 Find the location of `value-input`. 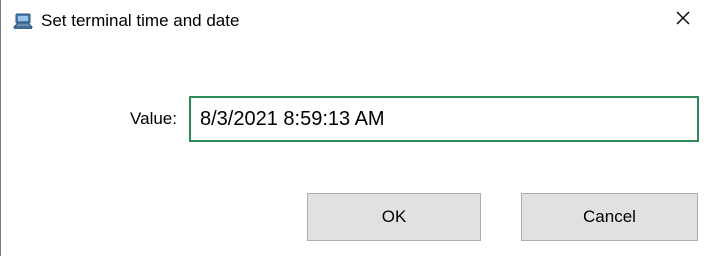

value-input is located at coordinates (444, 119).